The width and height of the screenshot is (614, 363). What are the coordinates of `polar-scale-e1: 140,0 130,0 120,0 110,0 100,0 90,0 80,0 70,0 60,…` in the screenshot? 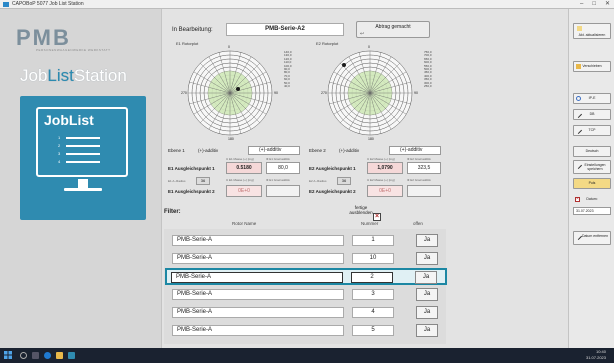 It's located at (288, 69).